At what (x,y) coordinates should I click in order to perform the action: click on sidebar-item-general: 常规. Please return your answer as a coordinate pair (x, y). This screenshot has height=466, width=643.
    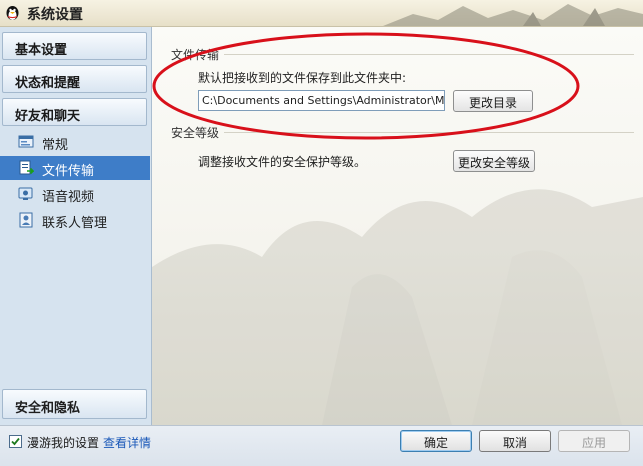
    Looking at the image, I should click on (75, 142).